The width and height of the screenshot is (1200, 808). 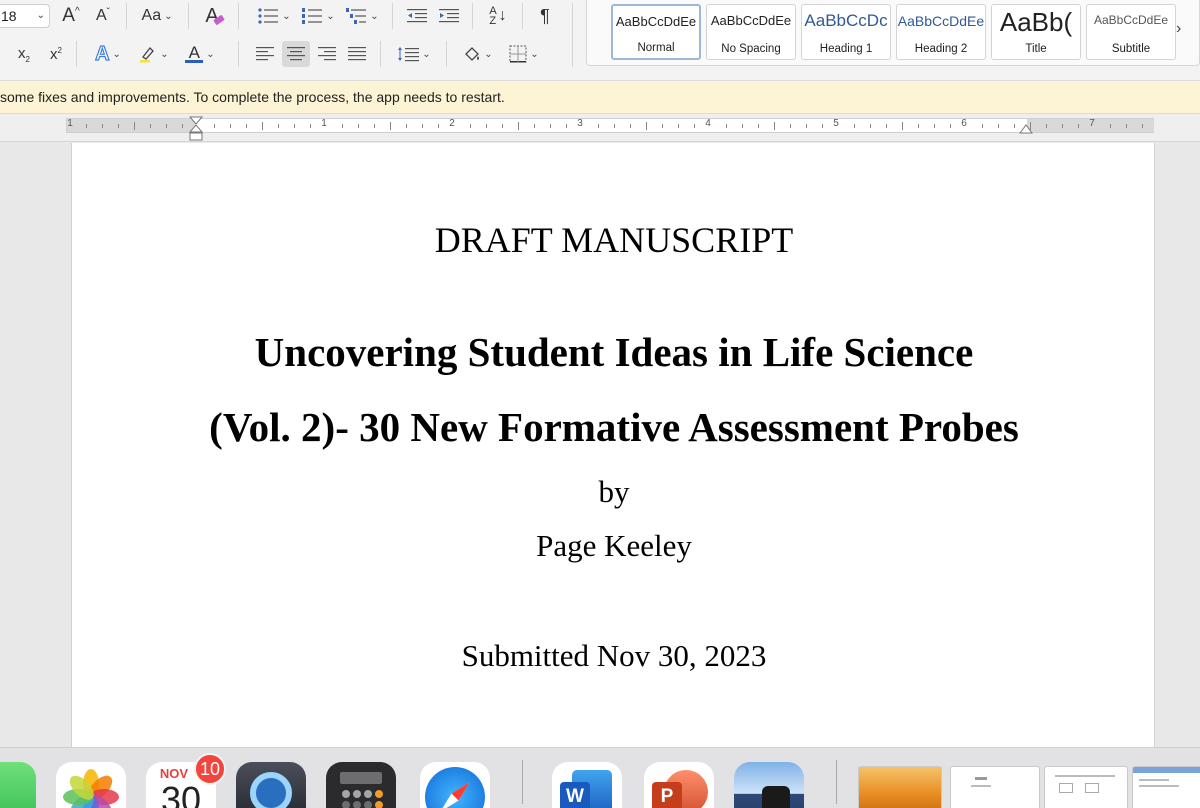 I want to click on subscript-icon: x2, so click(x=24, y=54).